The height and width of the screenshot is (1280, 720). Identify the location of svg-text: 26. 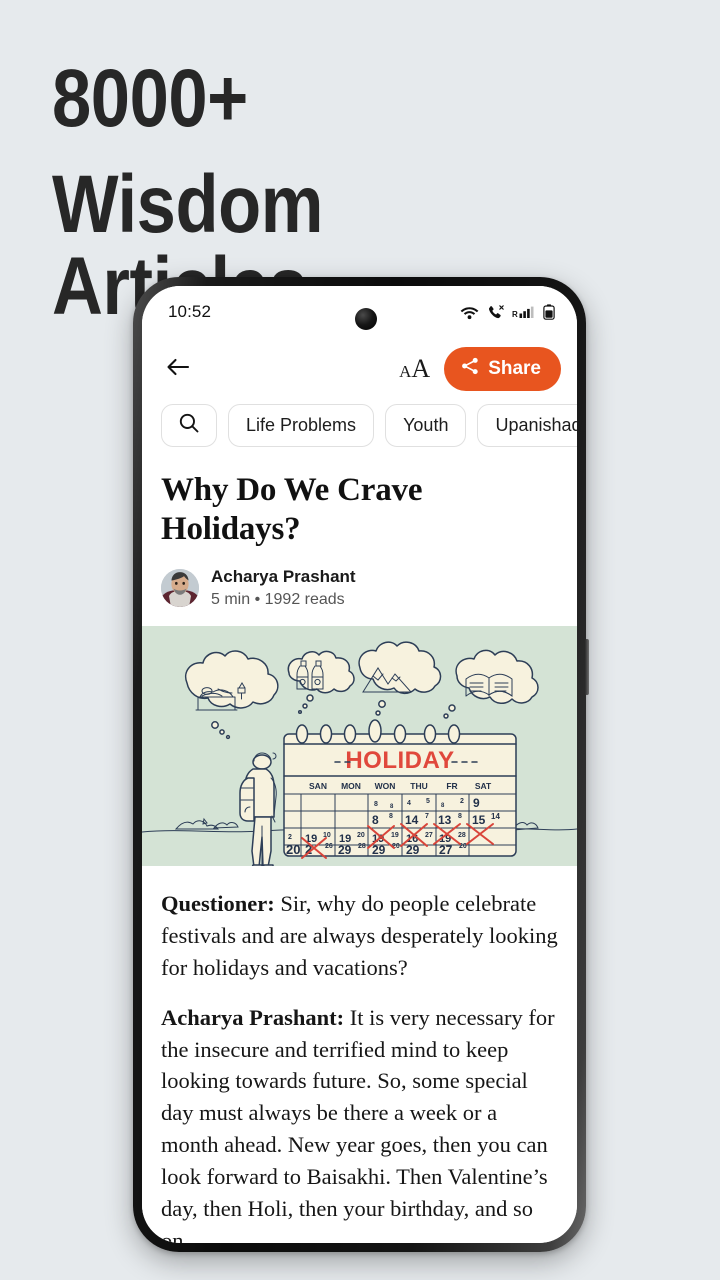
(329, 846).